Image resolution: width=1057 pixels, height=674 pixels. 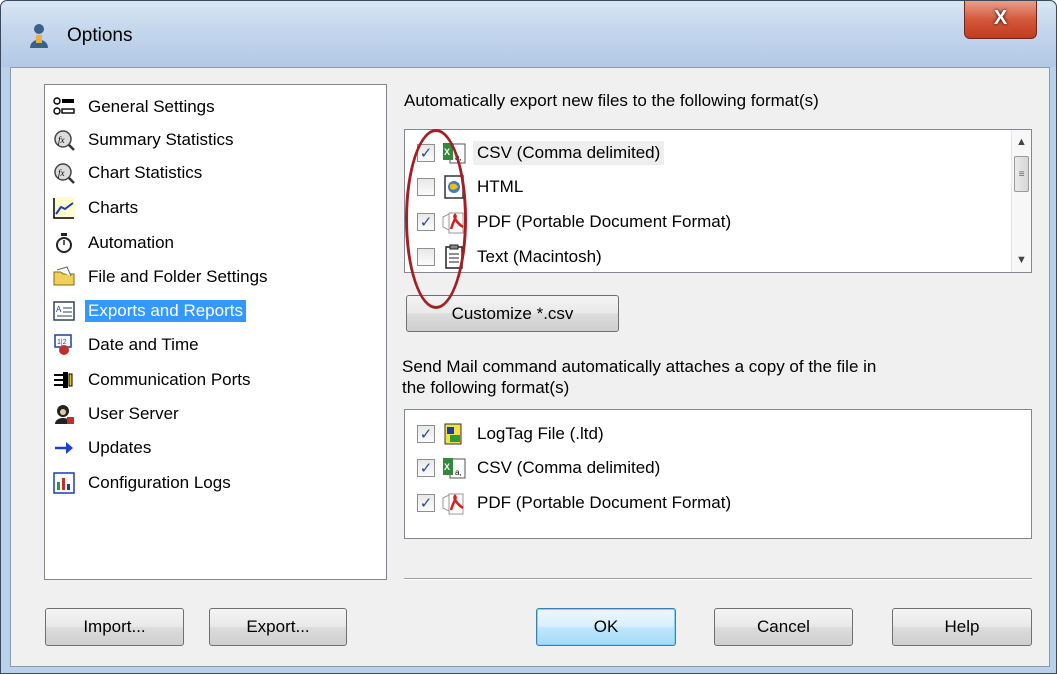 I want to click on category-label: General Settings, so click(x=151, y=106).